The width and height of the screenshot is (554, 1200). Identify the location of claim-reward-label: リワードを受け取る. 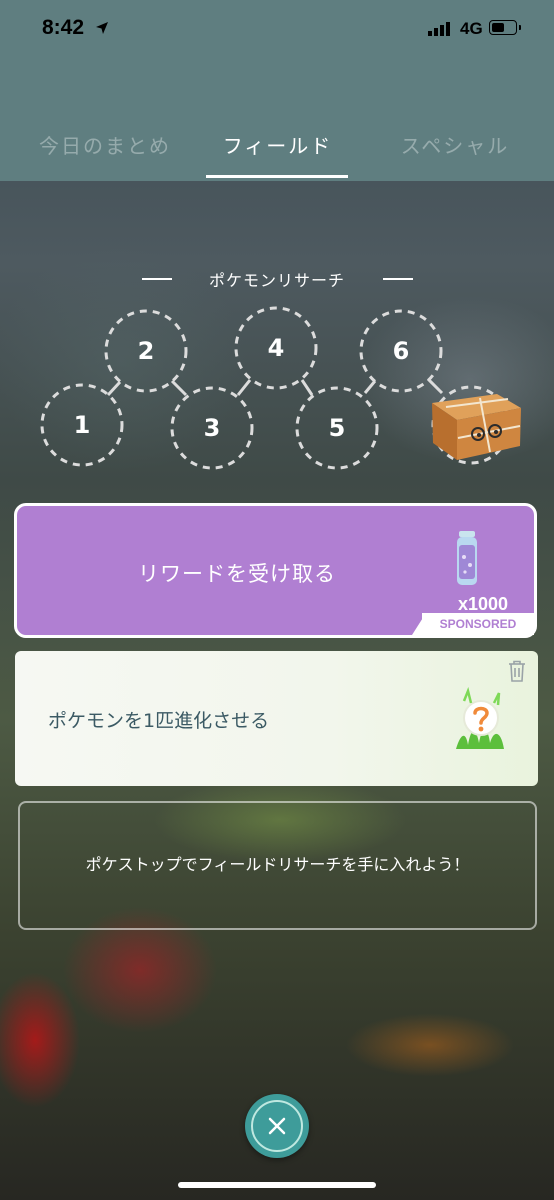
(237, 574).